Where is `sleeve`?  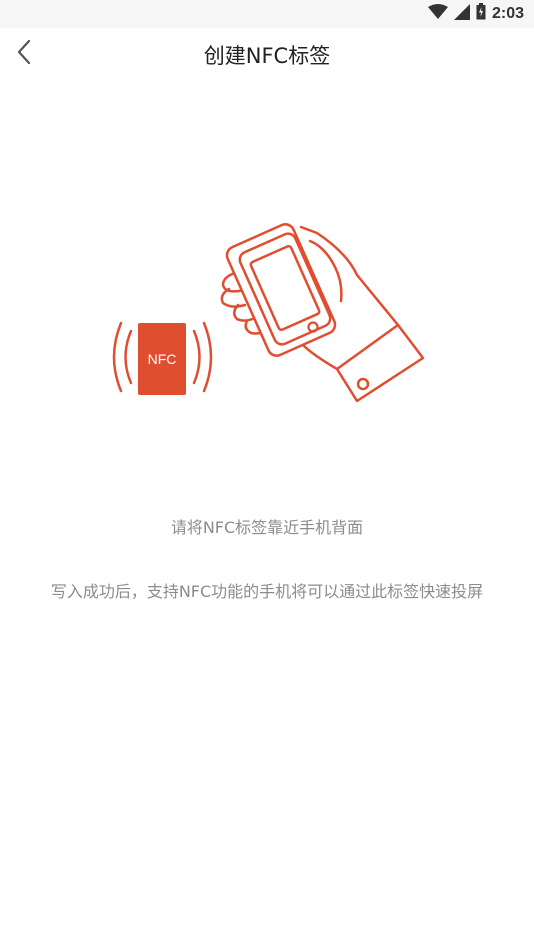
sleeve is located at coordinates (380, 363).